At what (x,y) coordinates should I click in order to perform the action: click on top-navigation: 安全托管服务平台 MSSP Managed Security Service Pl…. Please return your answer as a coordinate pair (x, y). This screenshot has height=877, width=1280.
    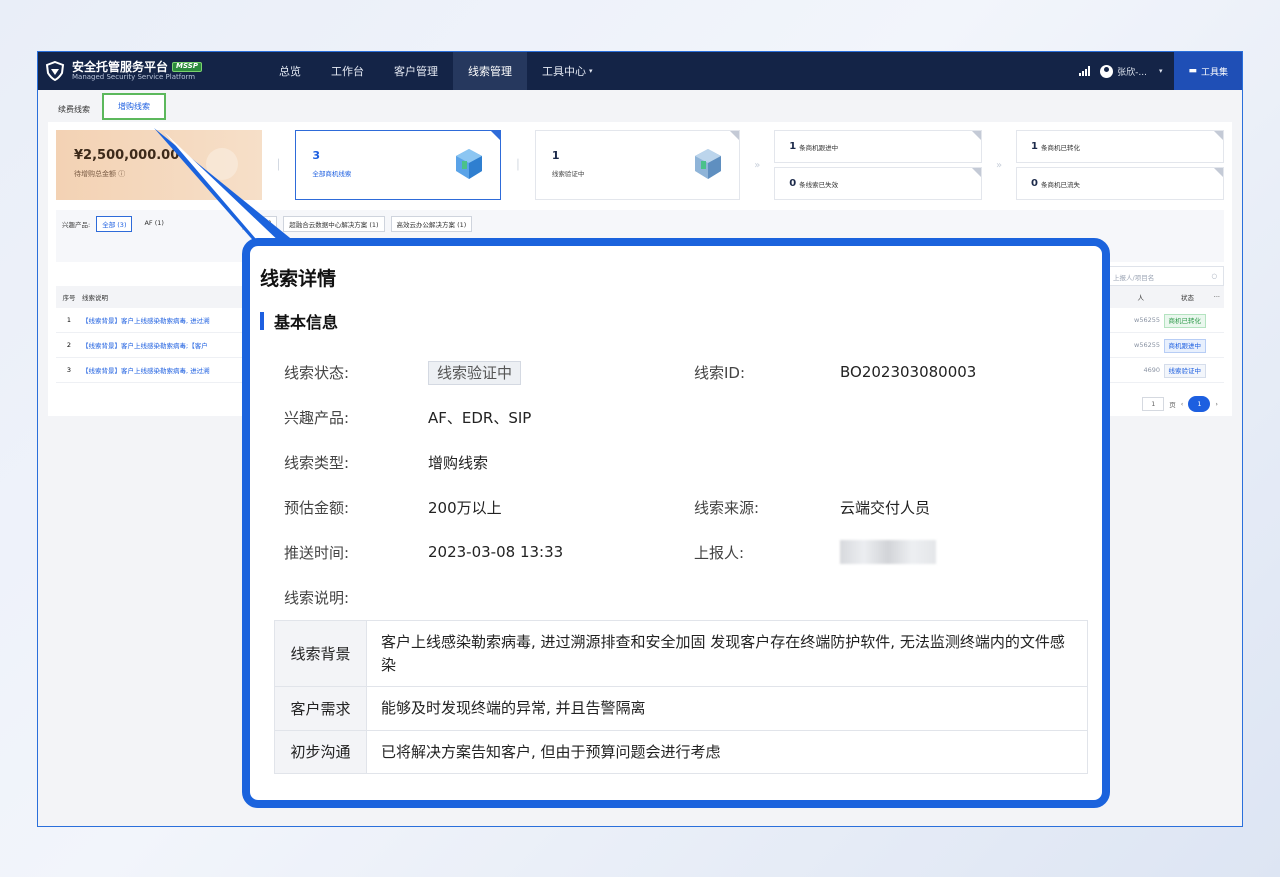
    Looking at the image, I should click on (640, 71).